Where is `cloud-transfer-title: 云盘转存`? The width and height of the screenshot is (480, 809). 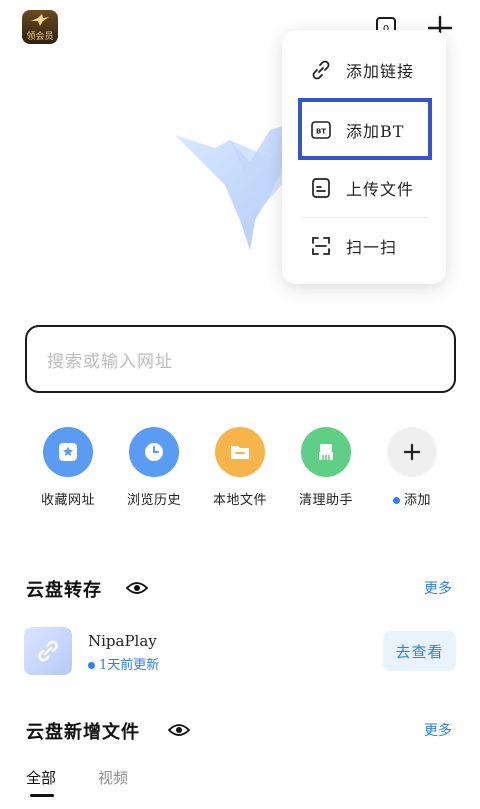
cloud-transfer-title: 云盘转存 is located at coordinates (64, 590).